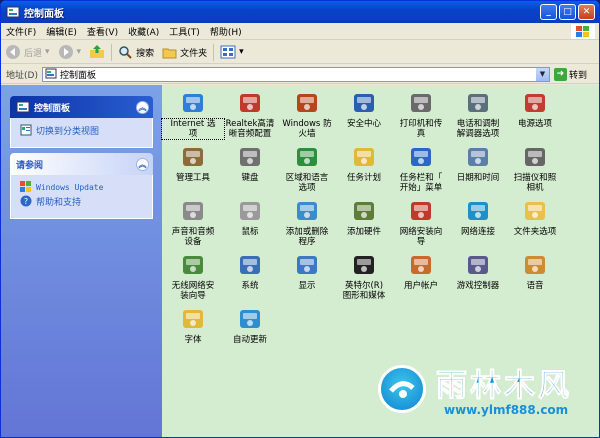 The image size is (600, 438). What do you see at coordinates (193, 103) in the screenshot?
I see `internet-options-icon` at bounding box center [193, 103].